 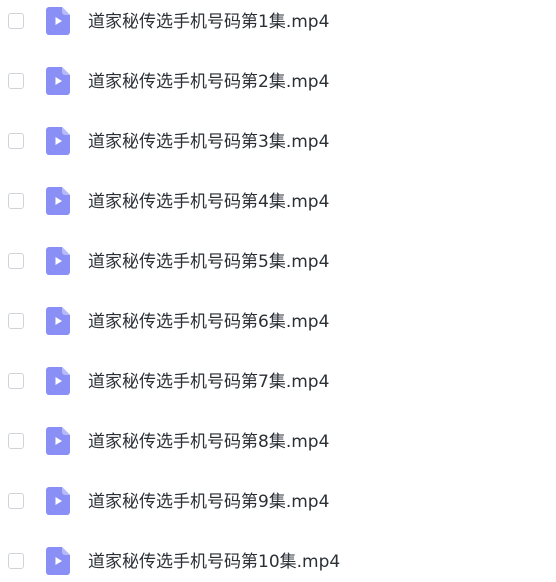 I want to click on file-row: 道家秘传选手机号码第4集.mp4, so click(x=278, y=202).